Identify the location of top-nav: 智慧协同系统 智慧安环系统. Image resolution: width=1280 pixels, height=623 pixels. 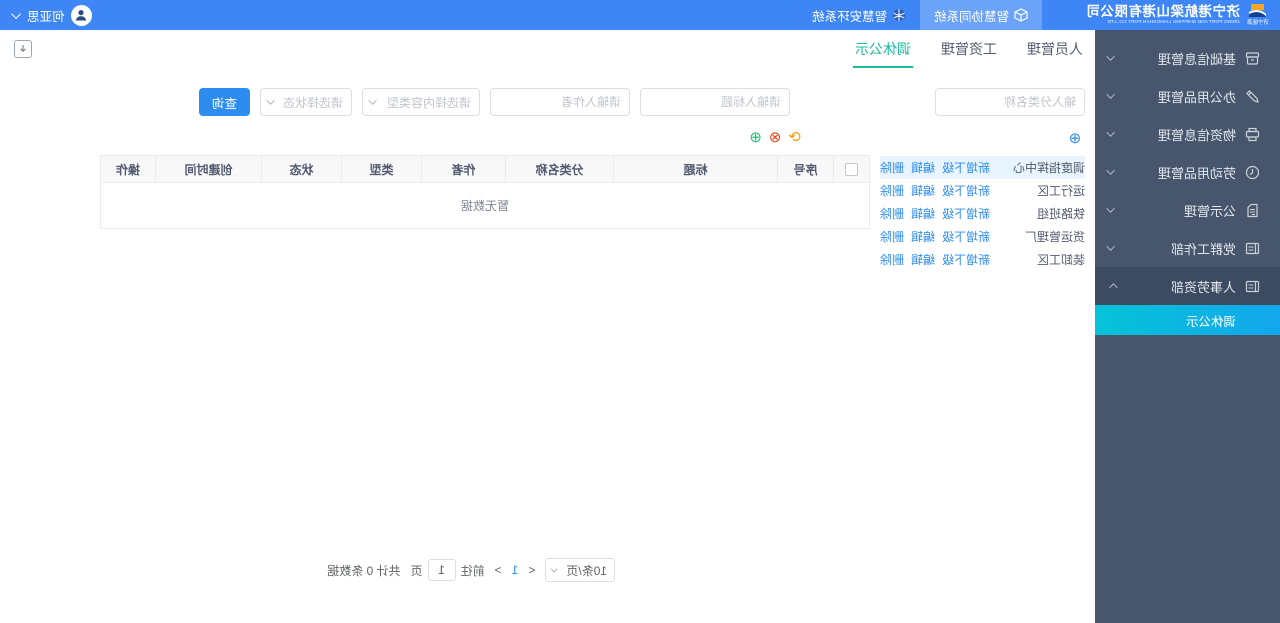
(920, 15).